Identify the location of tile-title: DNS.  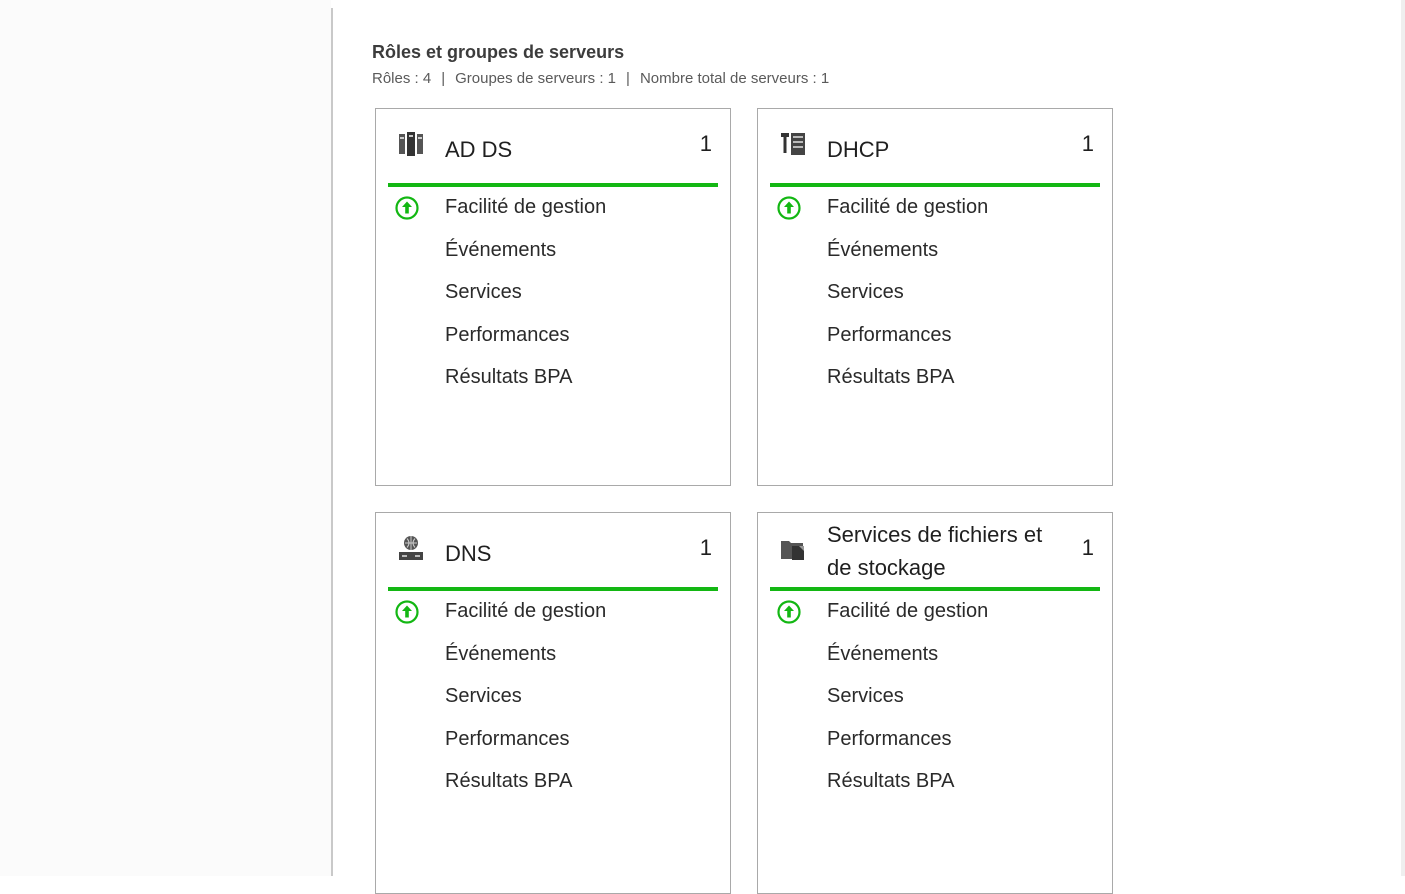
(468, 553).